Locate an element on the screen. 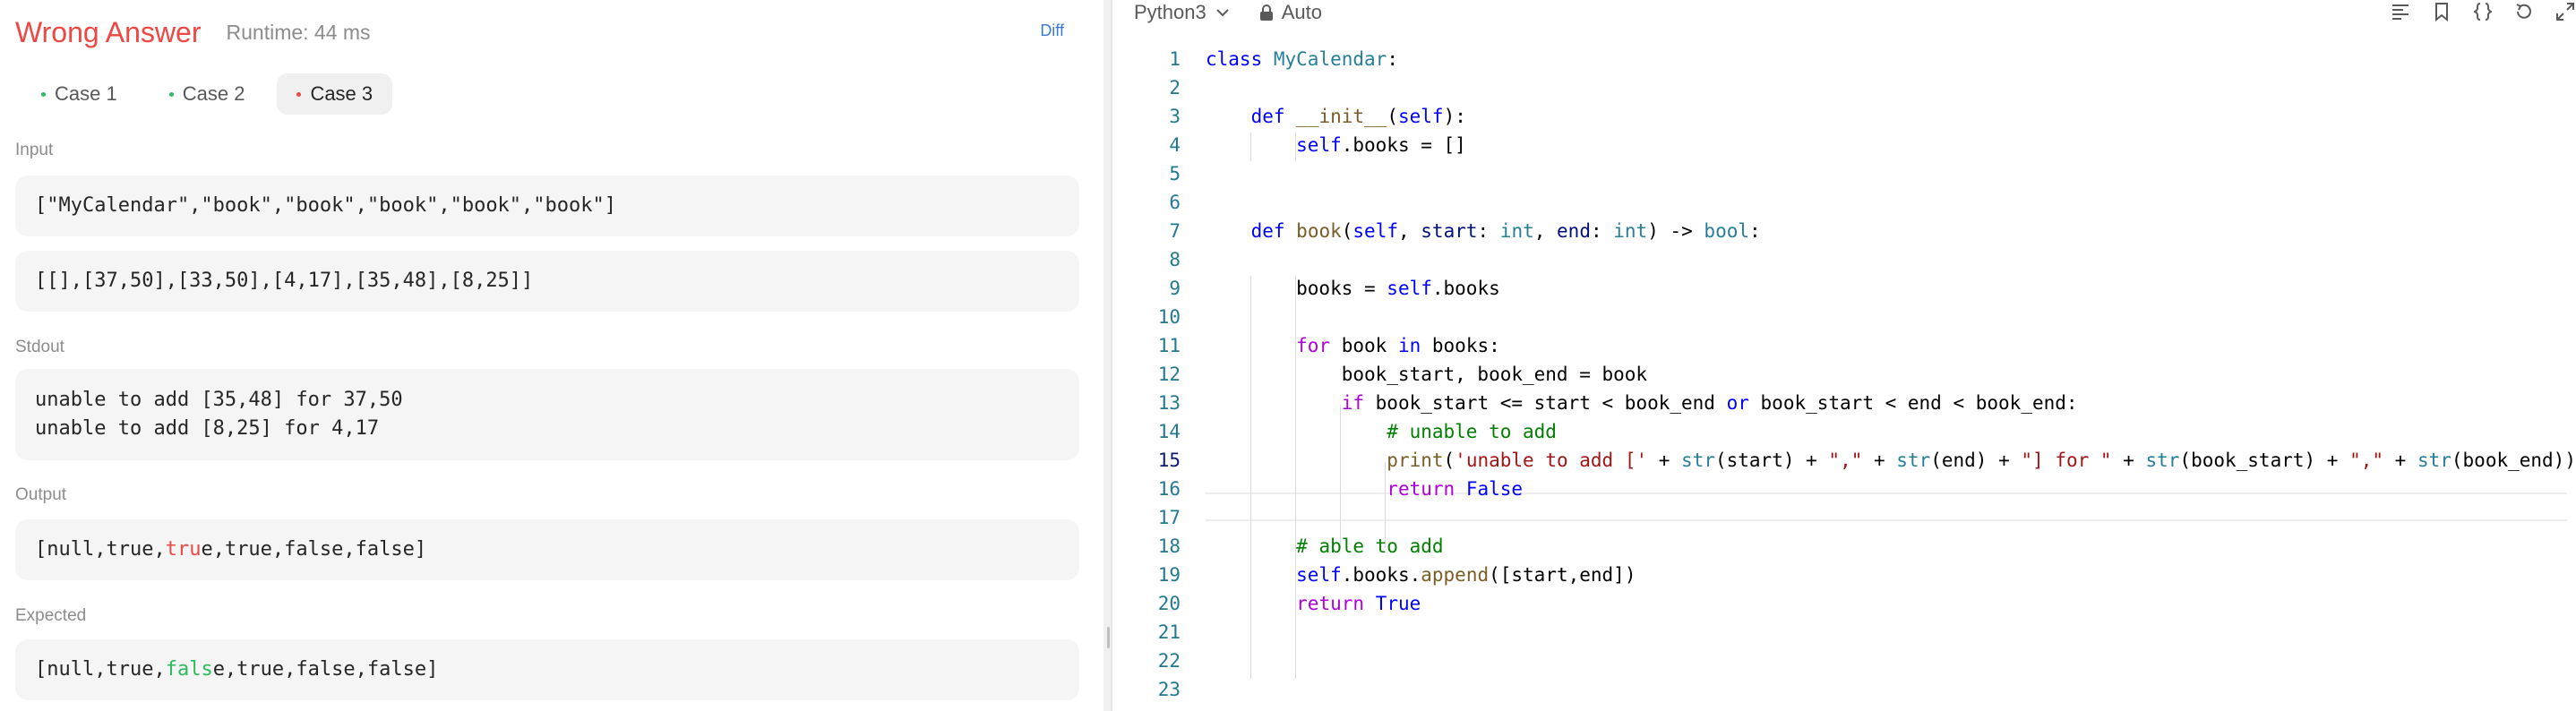 The width and height of the screenshot is (2576, 711). line-number: 22 is located at coordinates (1169, 661).